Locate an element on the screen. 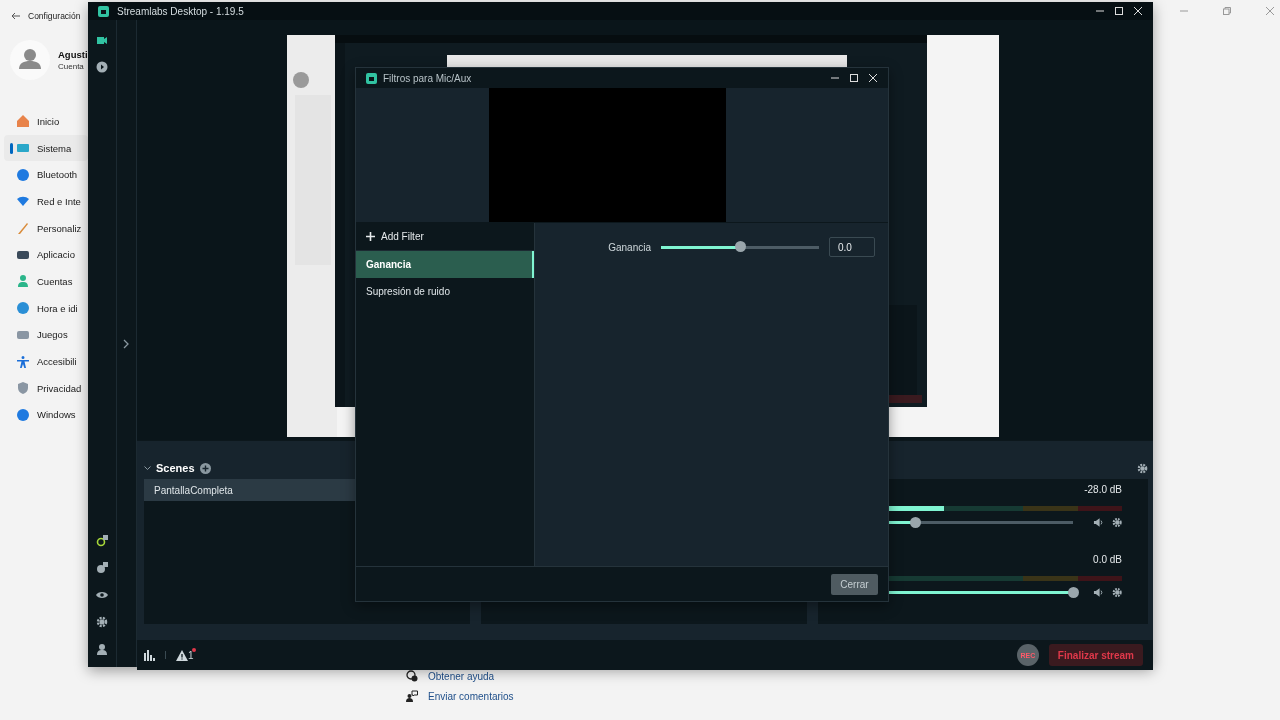 The width and height of the screenshot is (1280, 720). account-label: Cuenta is located at coordinates (71, 66).